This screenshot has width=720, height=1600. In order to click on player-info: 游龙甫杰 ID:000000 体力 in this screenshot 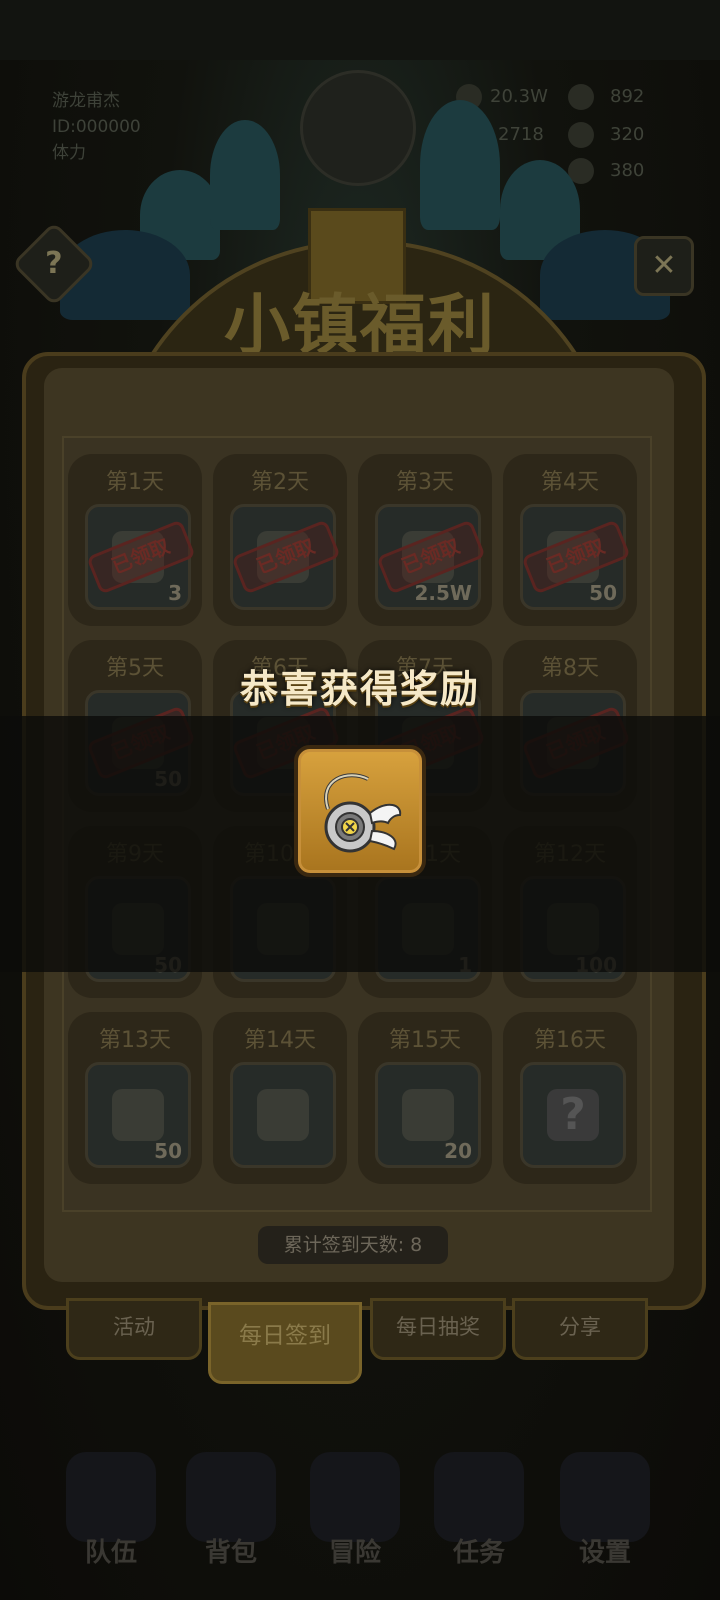, I will do `click(96, 127)`.